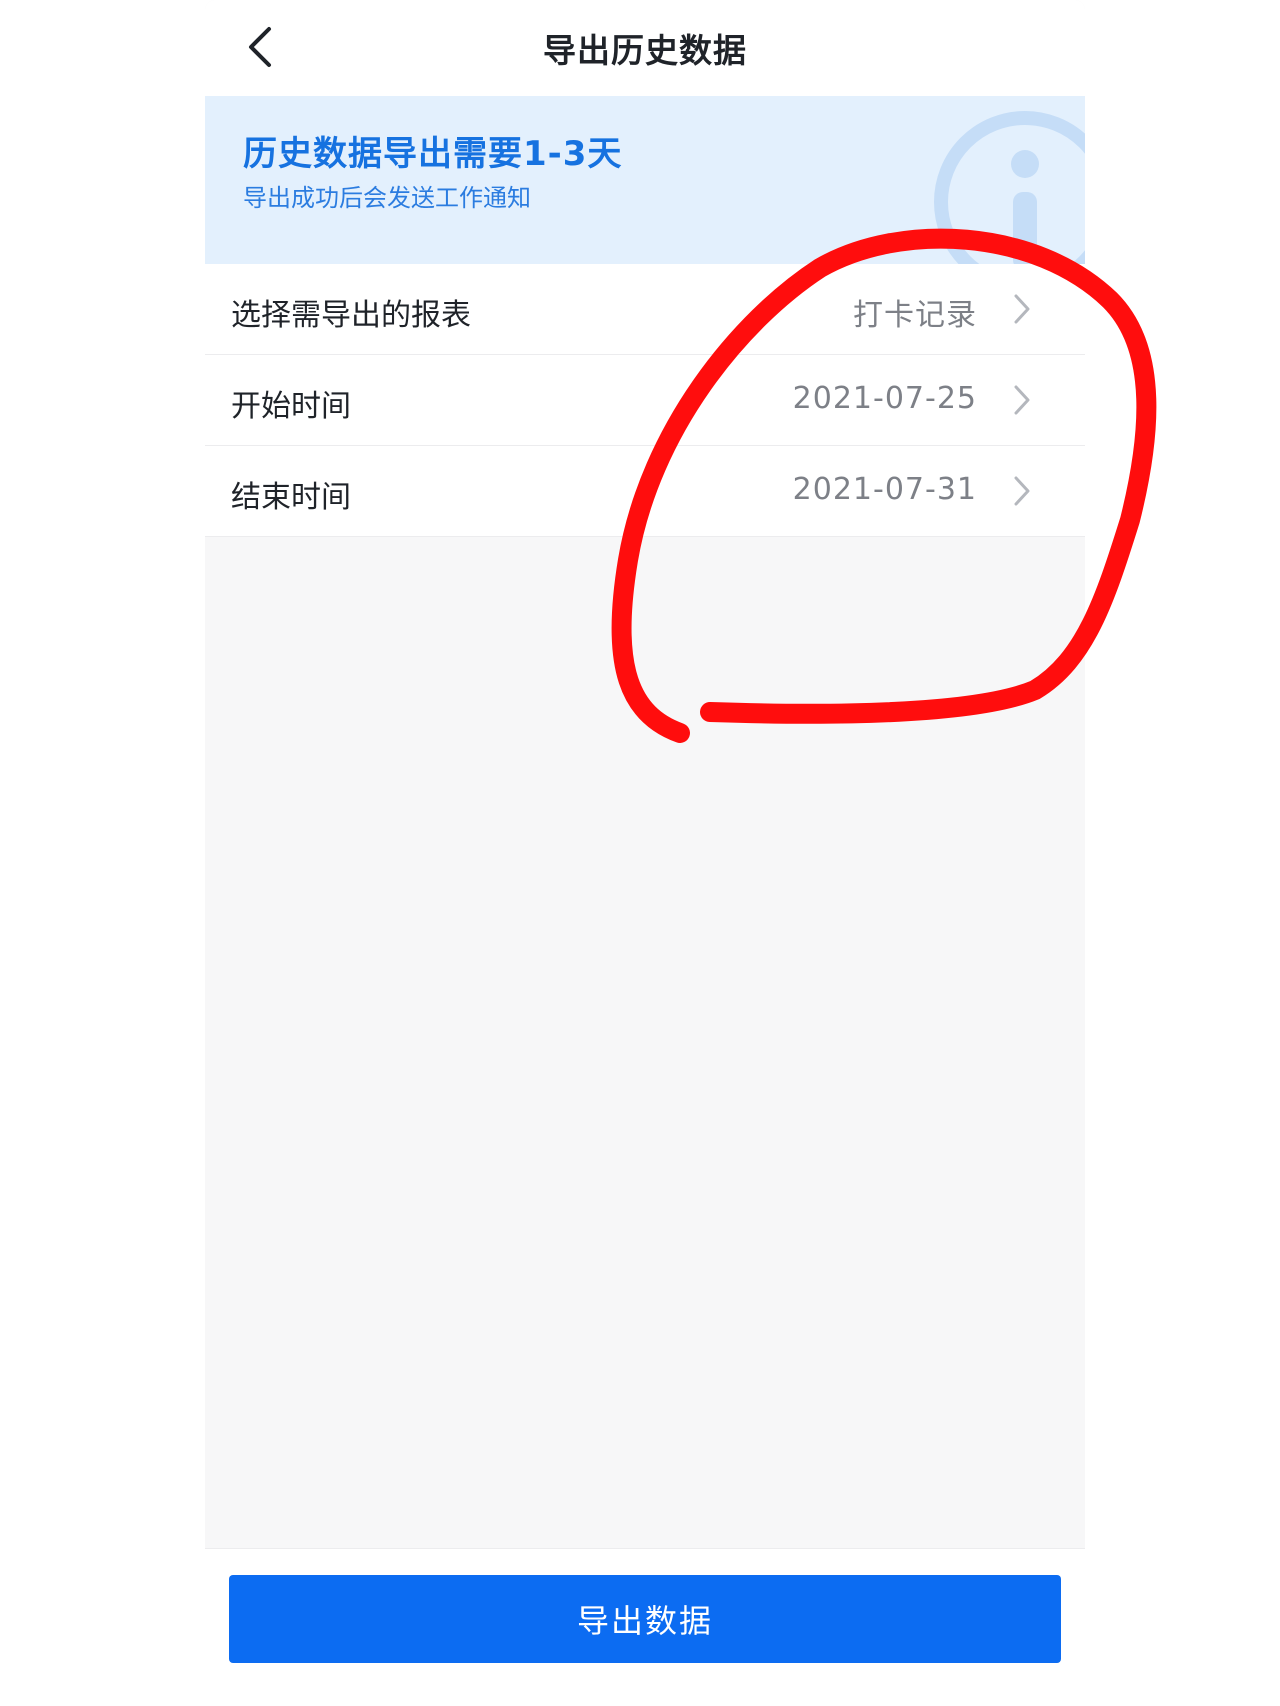  I want to click on footer-bar: 导出数据, so click(645, 1614).